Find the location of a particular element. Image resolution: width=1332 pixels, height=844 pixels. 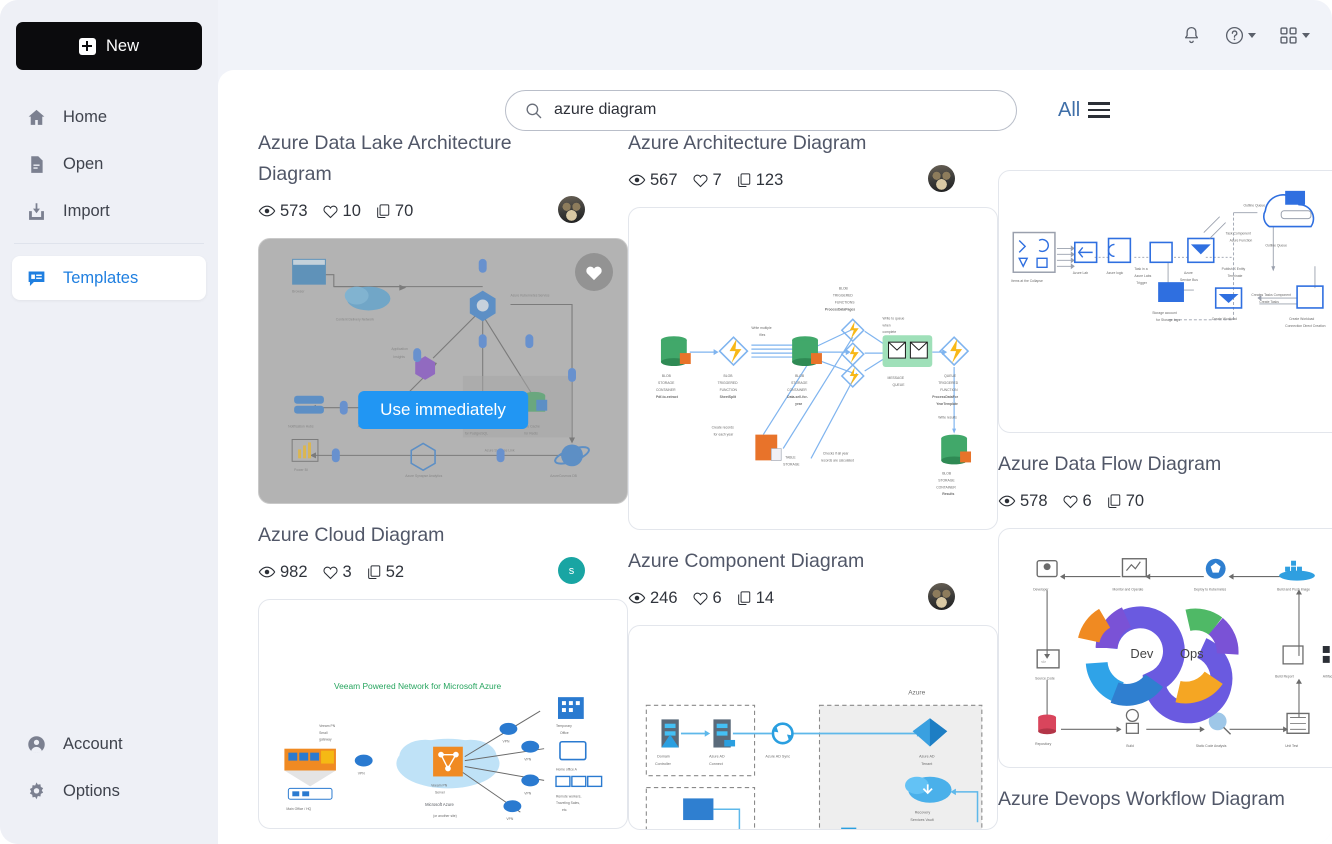

views-stat: 573 is located at coordinates (283, 211).